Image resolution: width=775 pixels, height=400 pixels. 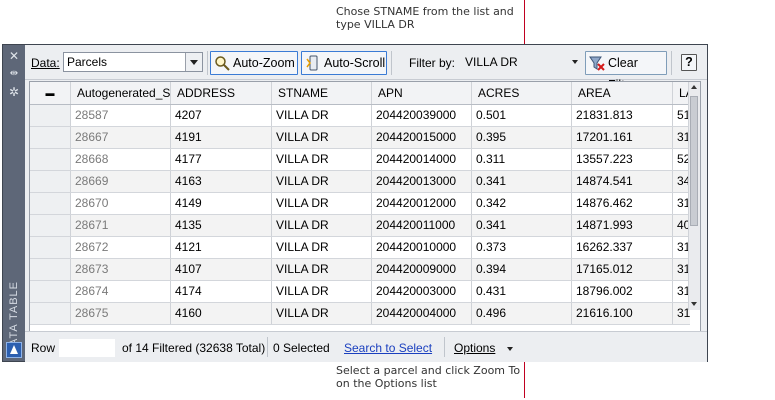 What do you see at coordinates (87, 348) in the screenshot?
I see `row-input` at bounding box center [87, 348].